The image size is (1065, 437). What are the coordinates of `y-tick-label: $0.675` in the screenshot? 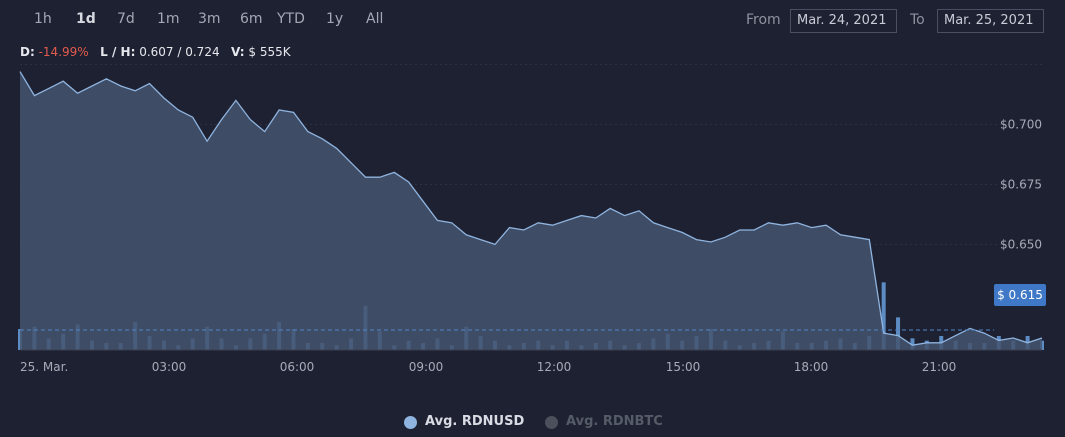 It's located at (1021, 184).